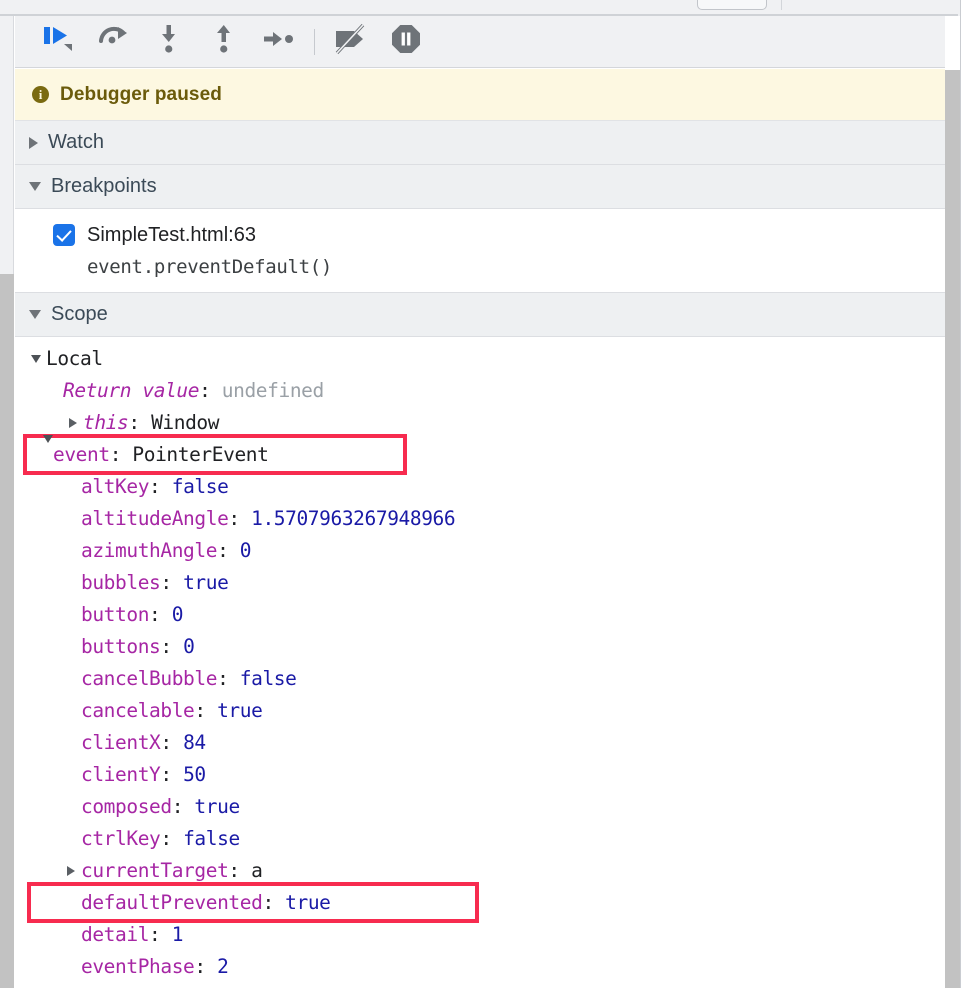 This screenshot has width=972, height=988. What do you see at coordinates (480, 775) in the screenshot?
I see `scope-entry-clientY: clientY: 50` at bounding box center [480, 775].